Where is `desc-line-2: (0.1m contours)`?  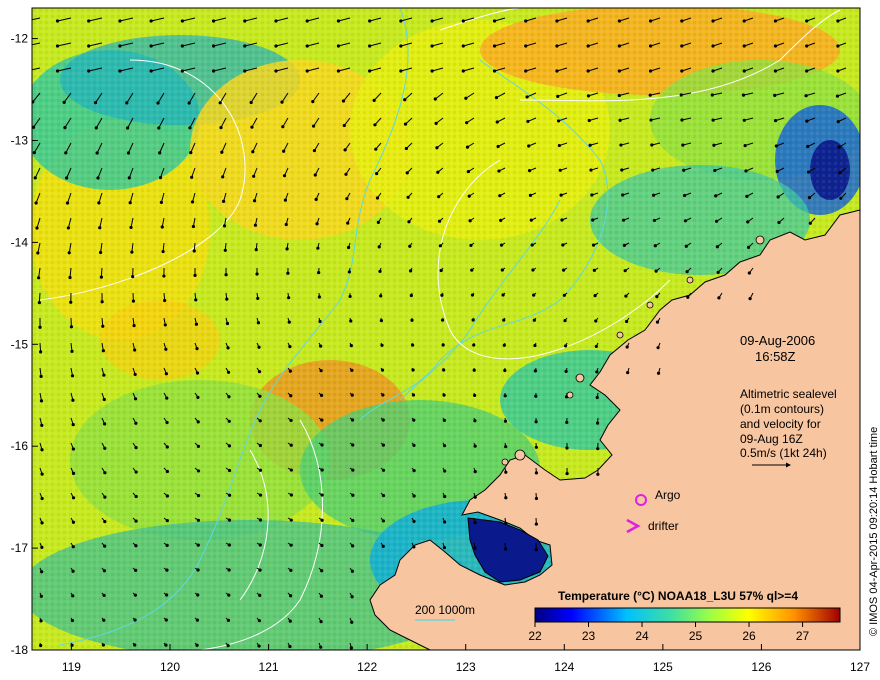
desc-line-2: (0.1m contours) is located at coordinates (782, 409).